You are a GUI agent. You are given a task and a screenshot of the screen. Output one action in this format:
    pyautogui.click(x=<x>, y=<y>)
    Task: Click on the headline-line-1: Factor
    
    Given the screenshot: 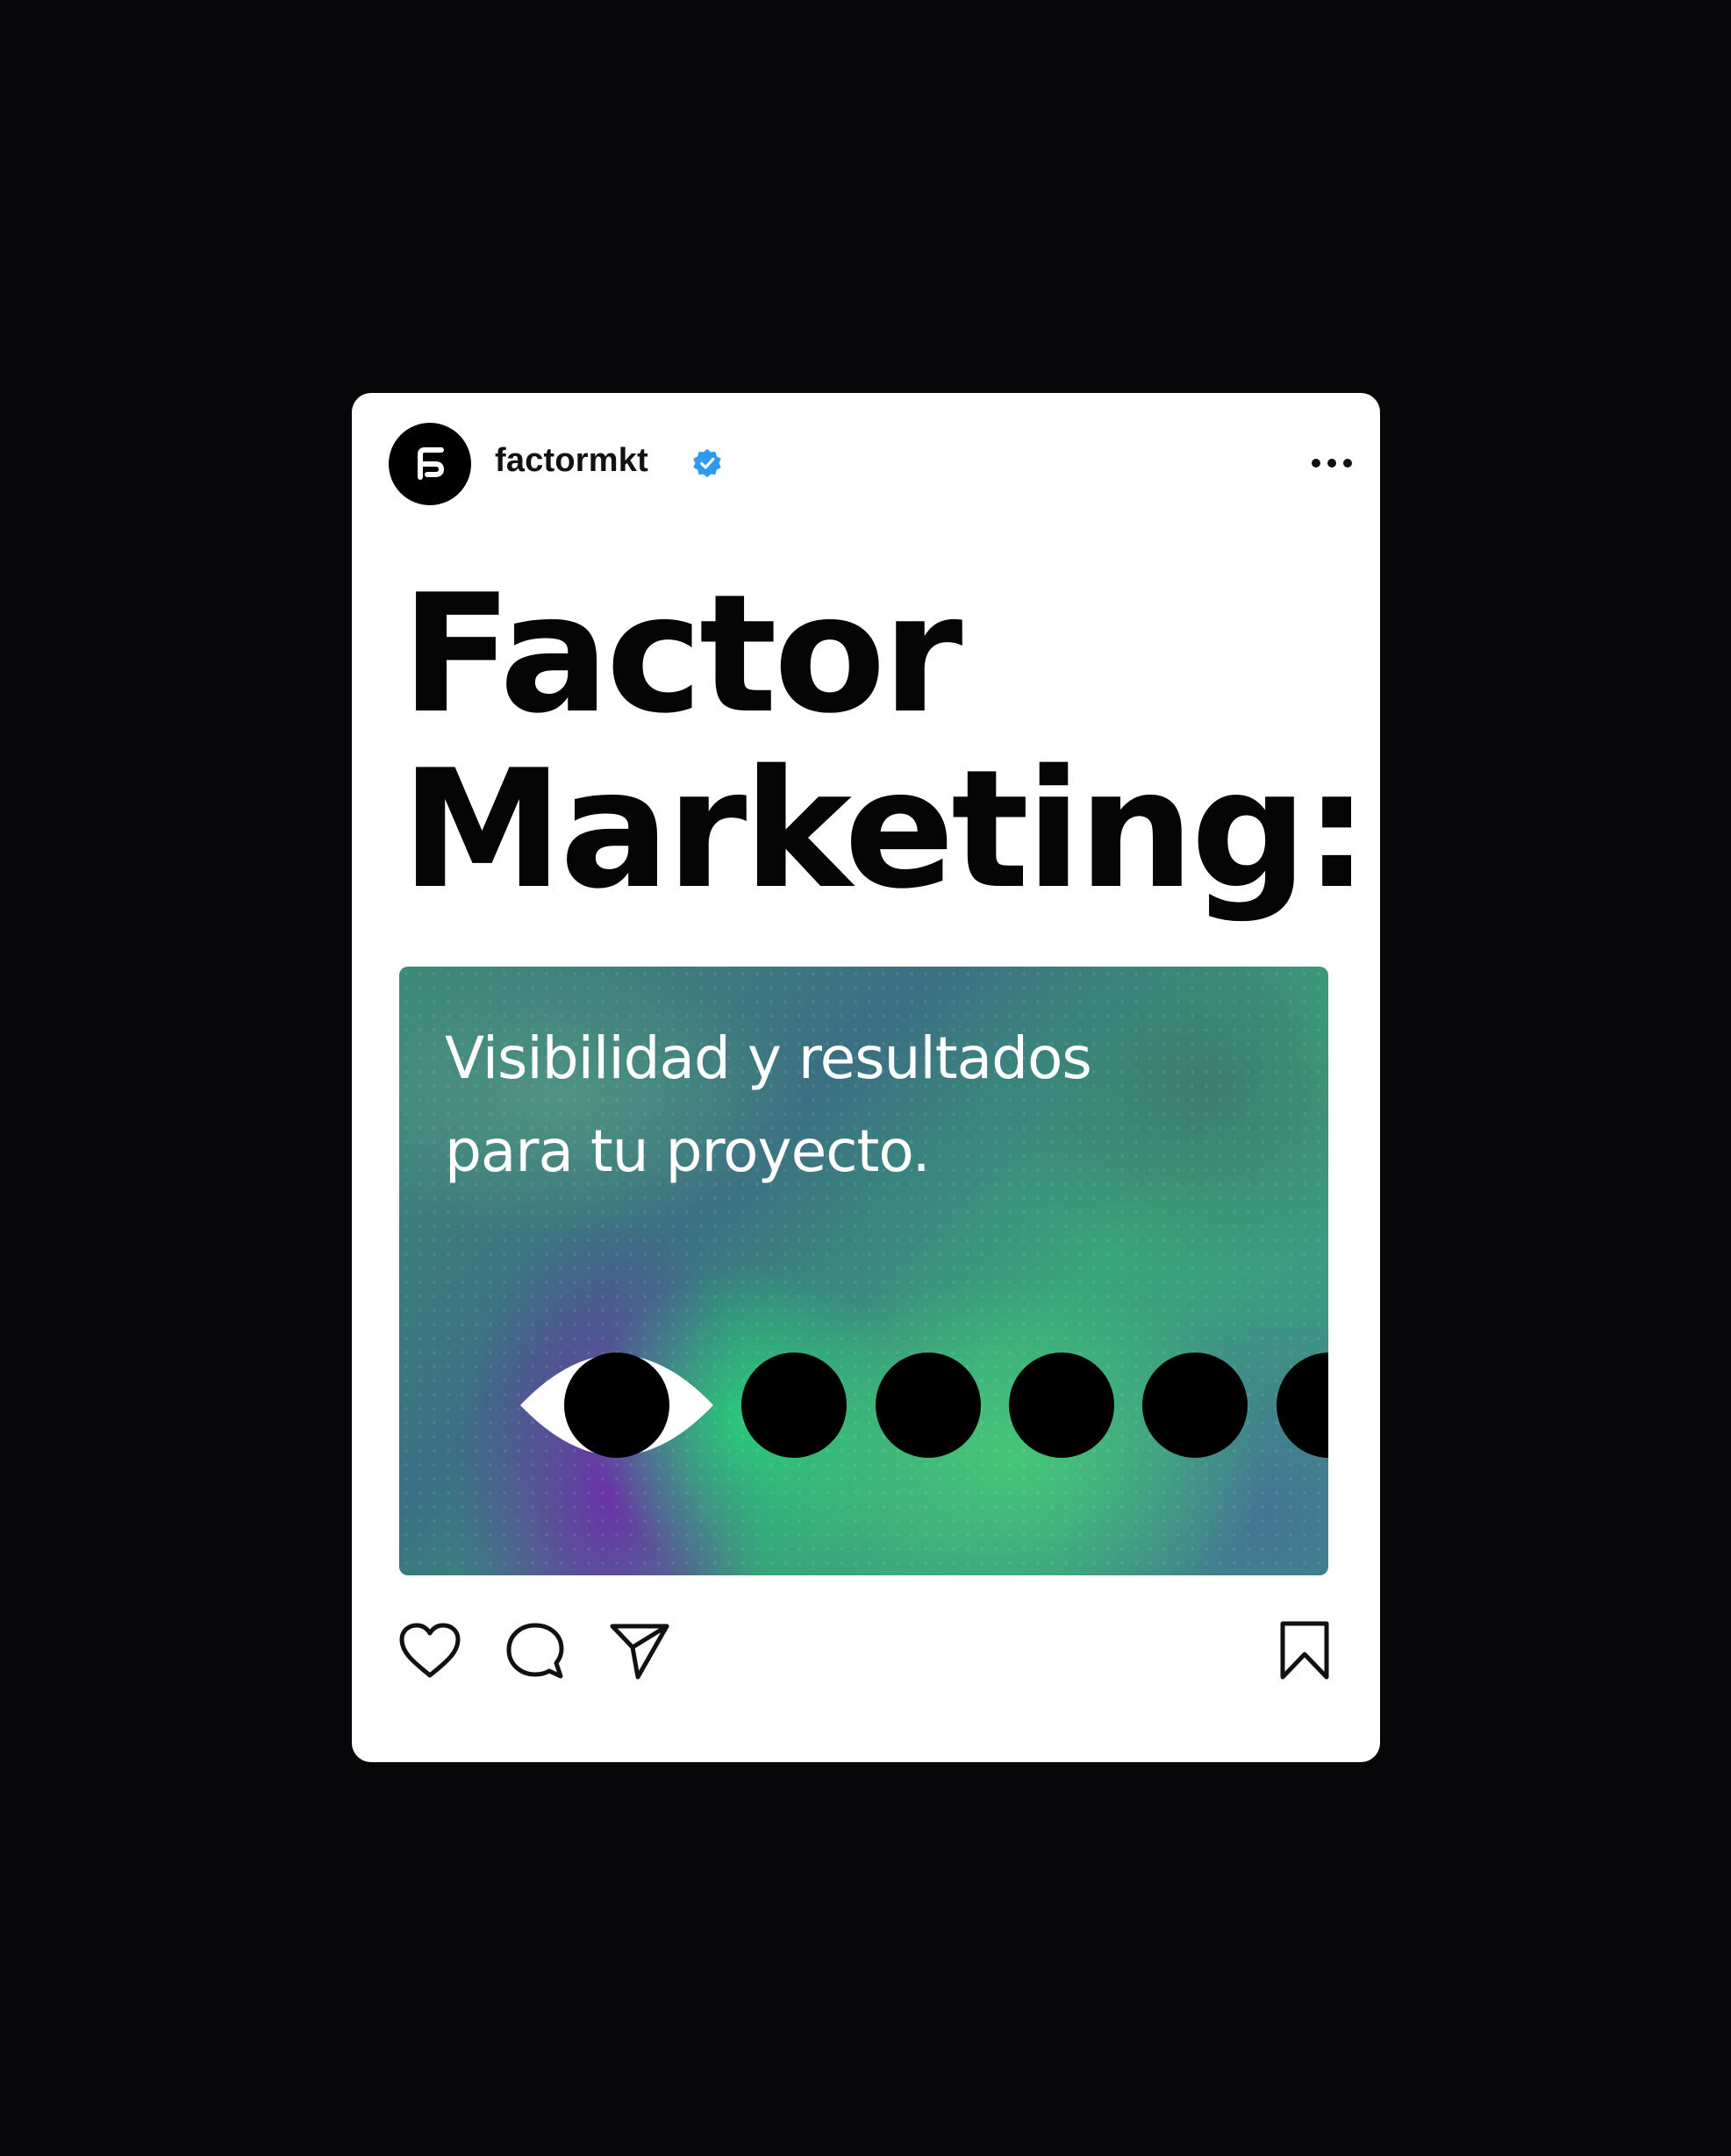 What is the action you would take?
    pyautogui.click(x=682, y=654)
    